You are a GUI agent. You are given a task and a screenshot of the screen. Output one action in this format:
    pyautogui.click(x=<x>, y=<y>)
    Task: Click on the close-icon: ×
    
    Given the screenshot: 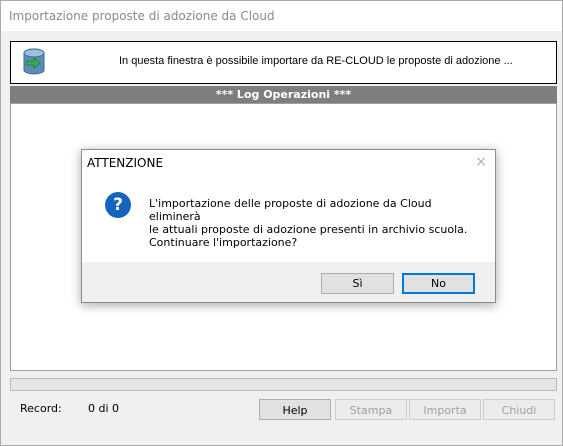 What is the action you would take?
    pyautogui.click(x=481, y=162)
    